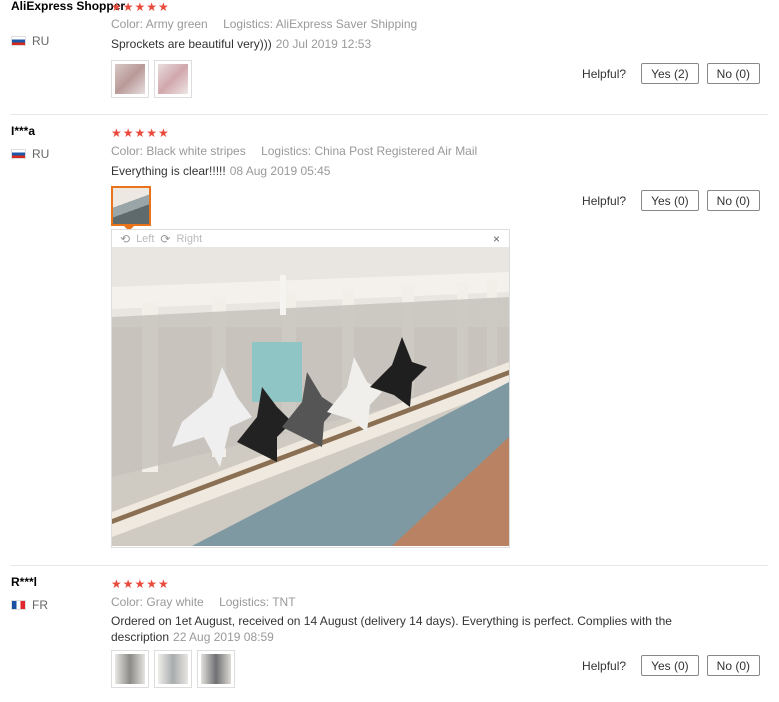 Image resolution: width=779 pixels, height=702 pixels. What do you see at coordinates (131, 206) in the screenshot?
I see `review-photo-thumbnail-selected` at bounding box center [131, 206].